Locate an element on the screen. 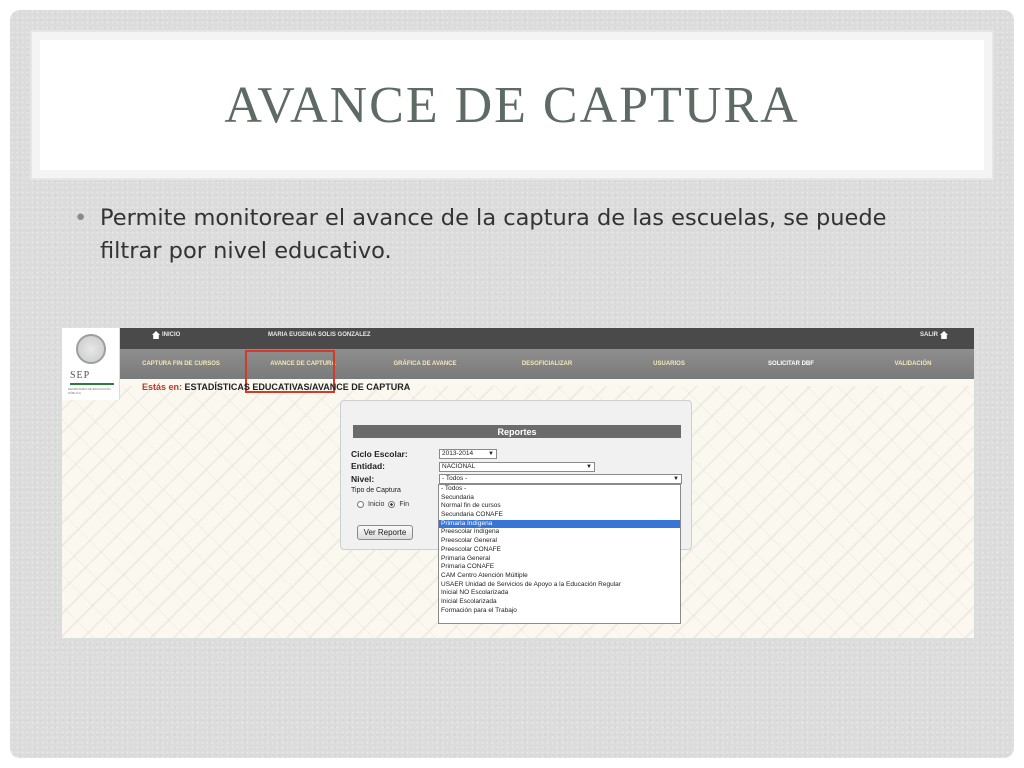 This screenshot has height=768, width=1024. tipo-captura-radios: Inicio Fin is located at coordinates (383, 504).